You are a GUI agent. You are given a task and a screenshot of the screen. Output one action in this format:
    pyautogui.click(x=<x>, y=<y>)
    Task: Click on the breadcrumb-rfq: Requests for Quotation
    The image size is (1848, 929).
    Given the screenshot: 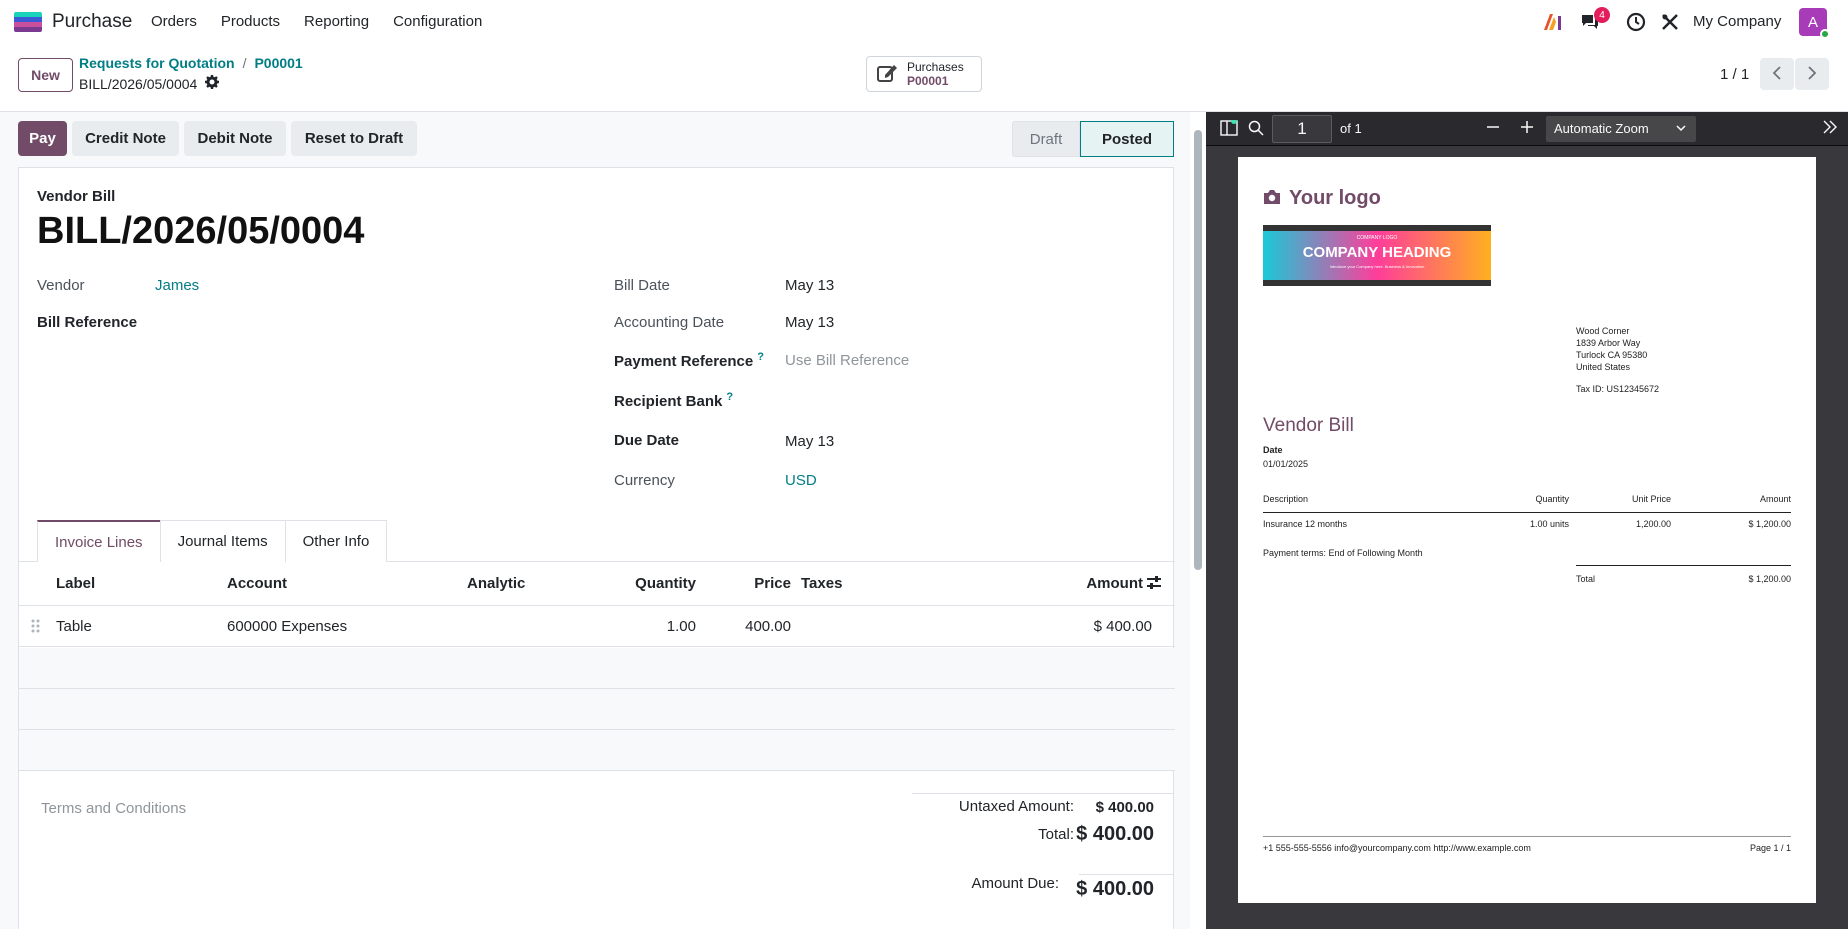 What is the action you would take?
    pyautogui.click(x=157, y=63)
    